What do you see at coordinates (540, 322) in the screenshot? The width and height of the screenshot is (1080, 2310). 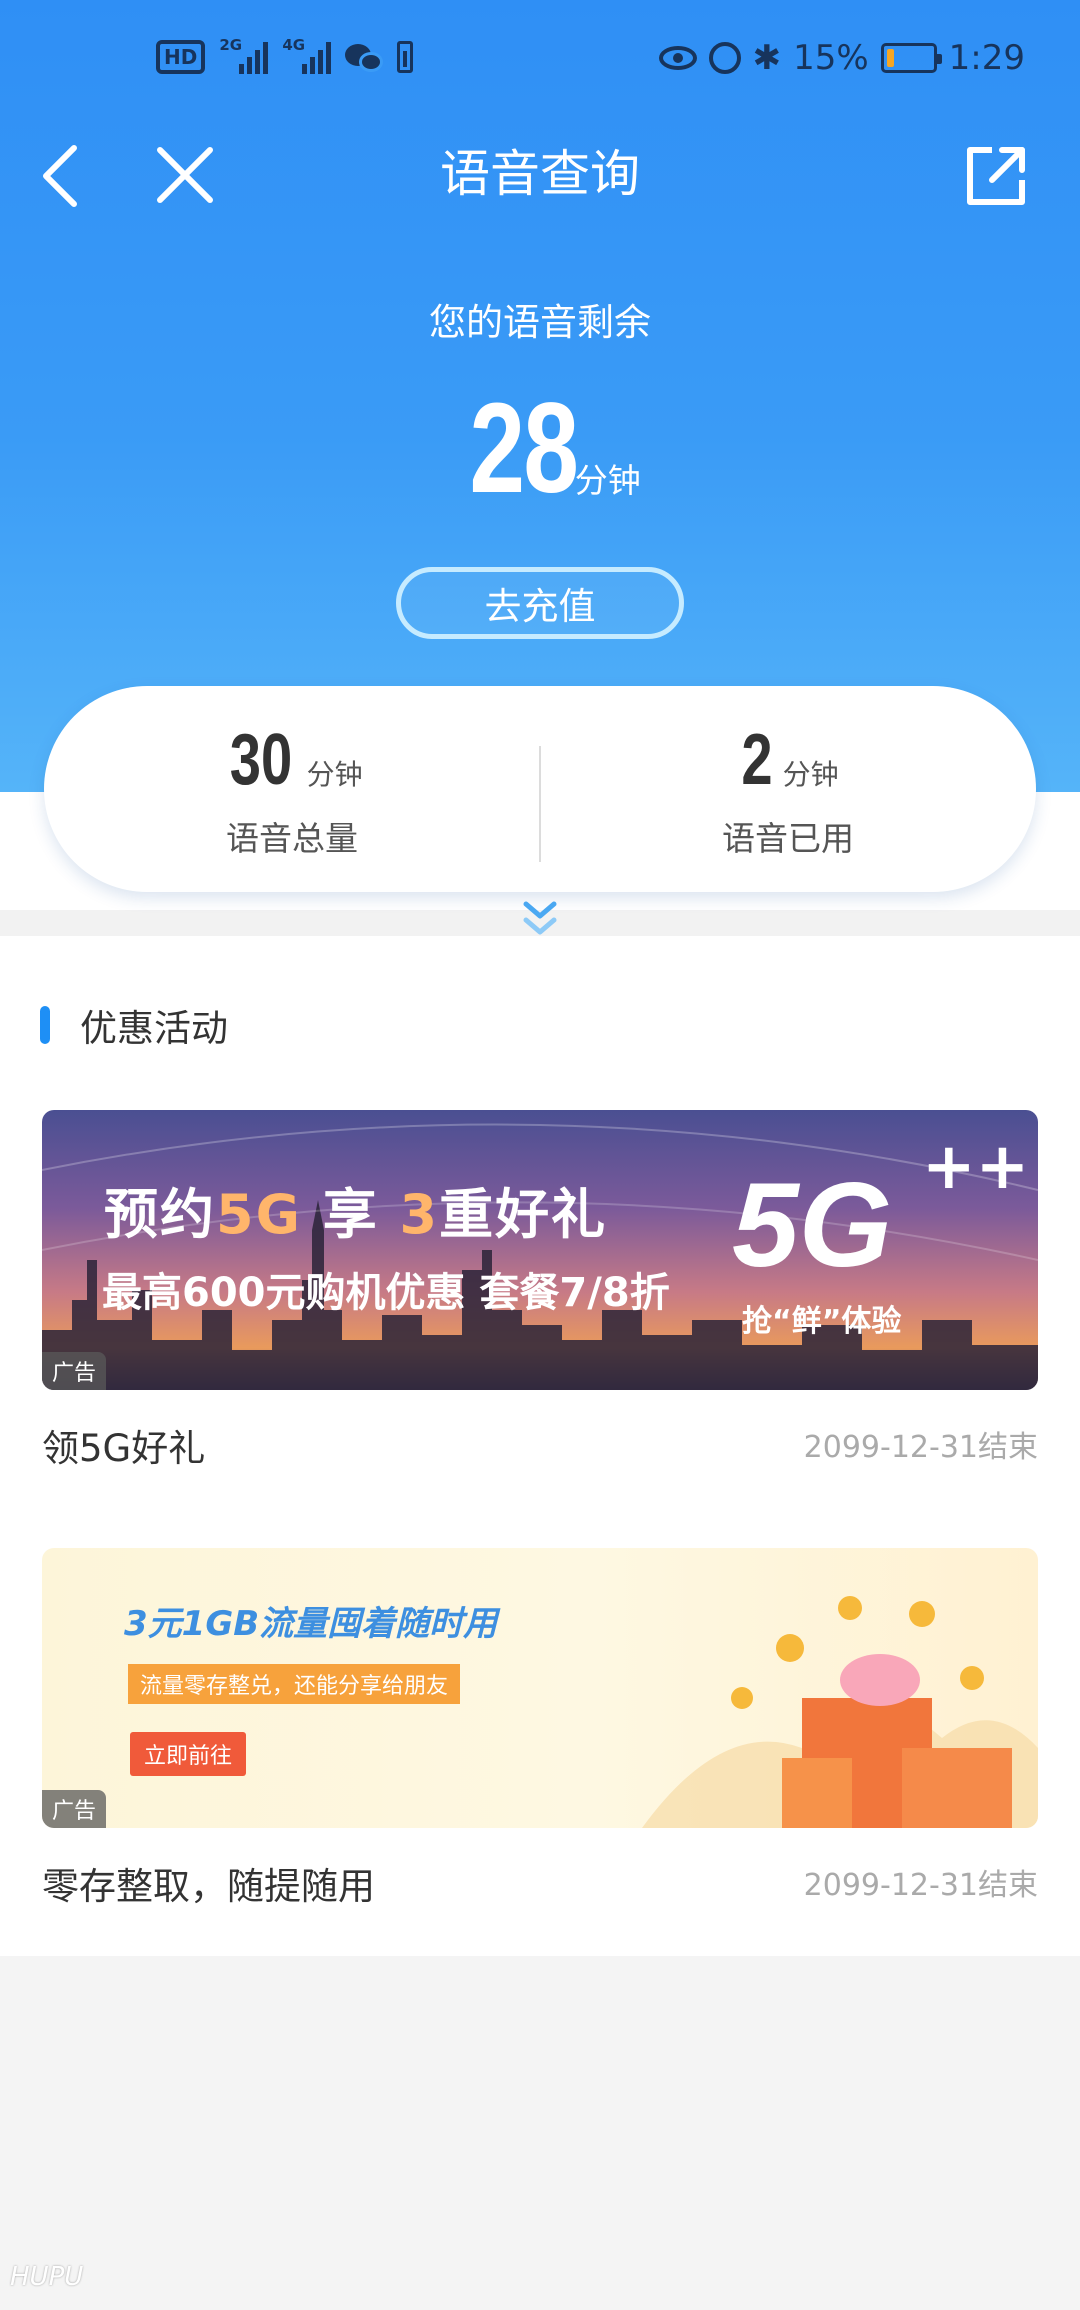 I see `remaining-label: 您的语音剩余` at bounding box center [540, 322].